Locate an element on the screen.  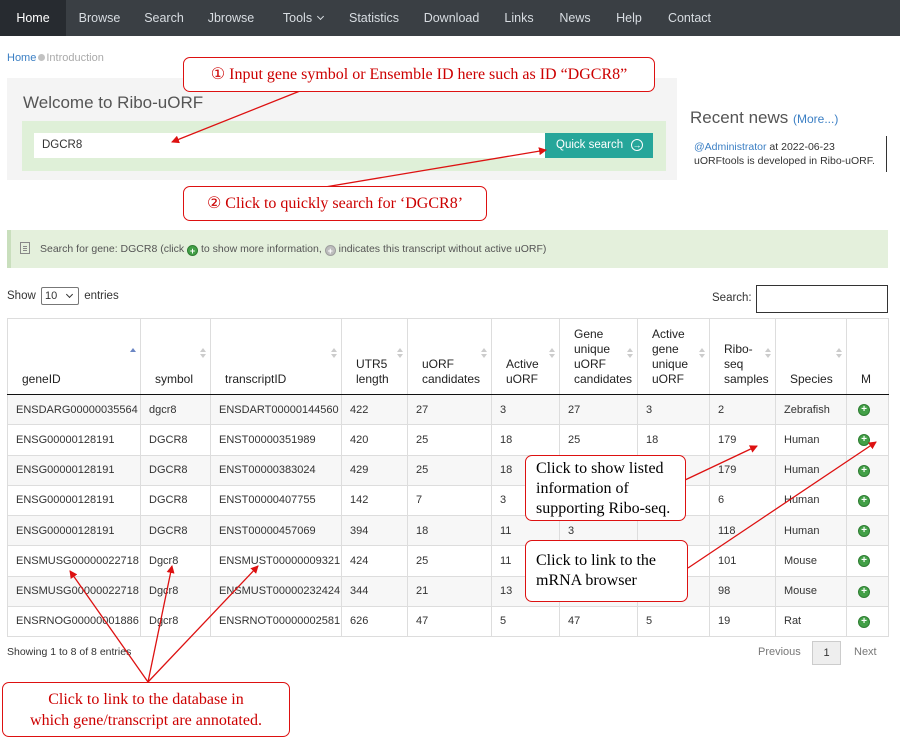
col-gene-unique-candidates-label: Gene unique uORF candidates is located at coordinates (603, 356).